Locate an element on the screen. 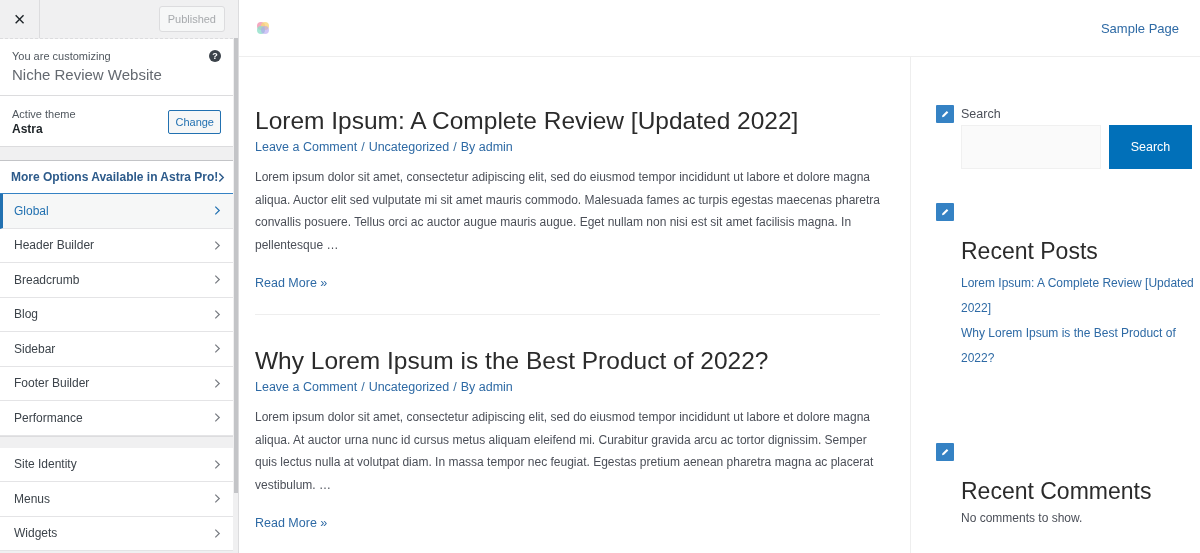 This screenshot has width=1200, height=553. promo-item: More Options Available in Astra Pro! is located at coordinates (116, 177).